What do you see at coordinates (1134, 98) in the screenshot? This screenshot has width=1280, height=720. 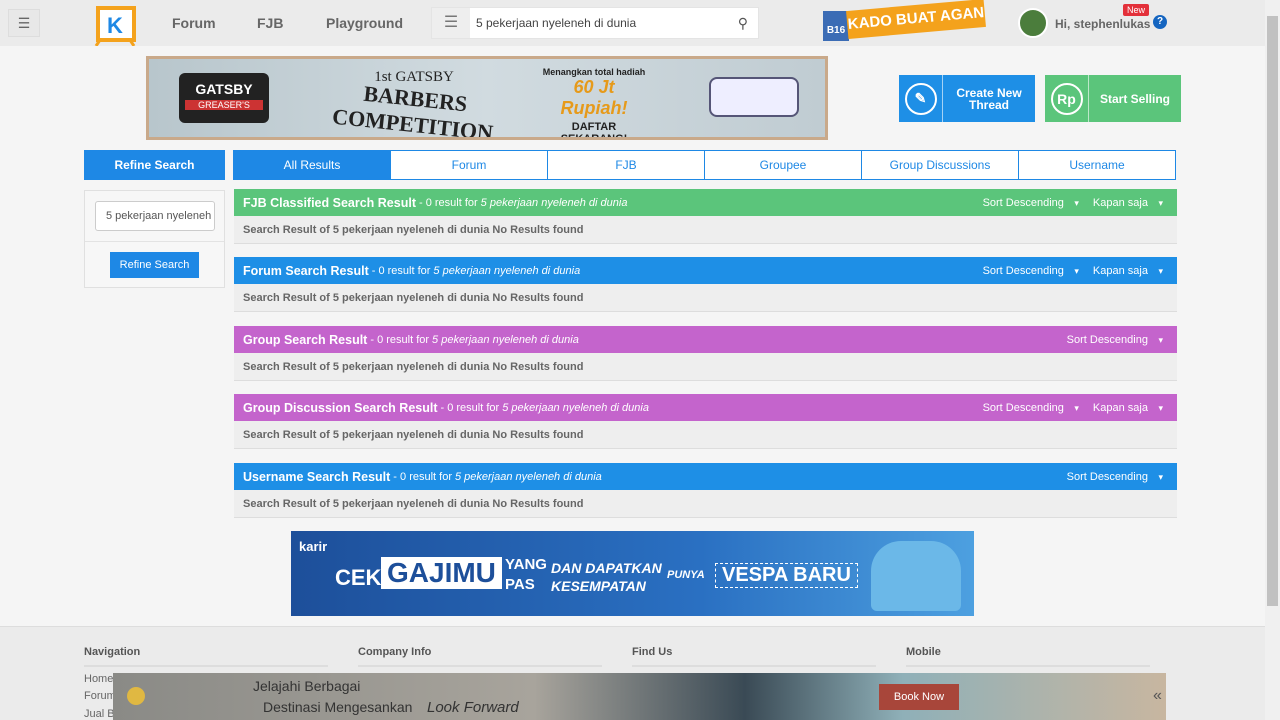 I see `sell-label: Start Selling` at bounding box center [1134, 98].